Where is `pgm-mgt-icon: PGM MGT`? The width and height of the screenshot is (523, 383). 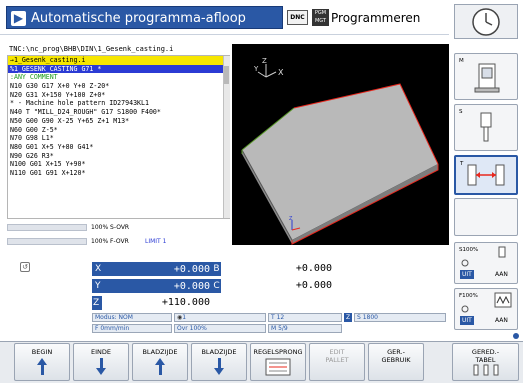
pgm-mgt-icon: PGM MGT is located at coordinates (320, 17).